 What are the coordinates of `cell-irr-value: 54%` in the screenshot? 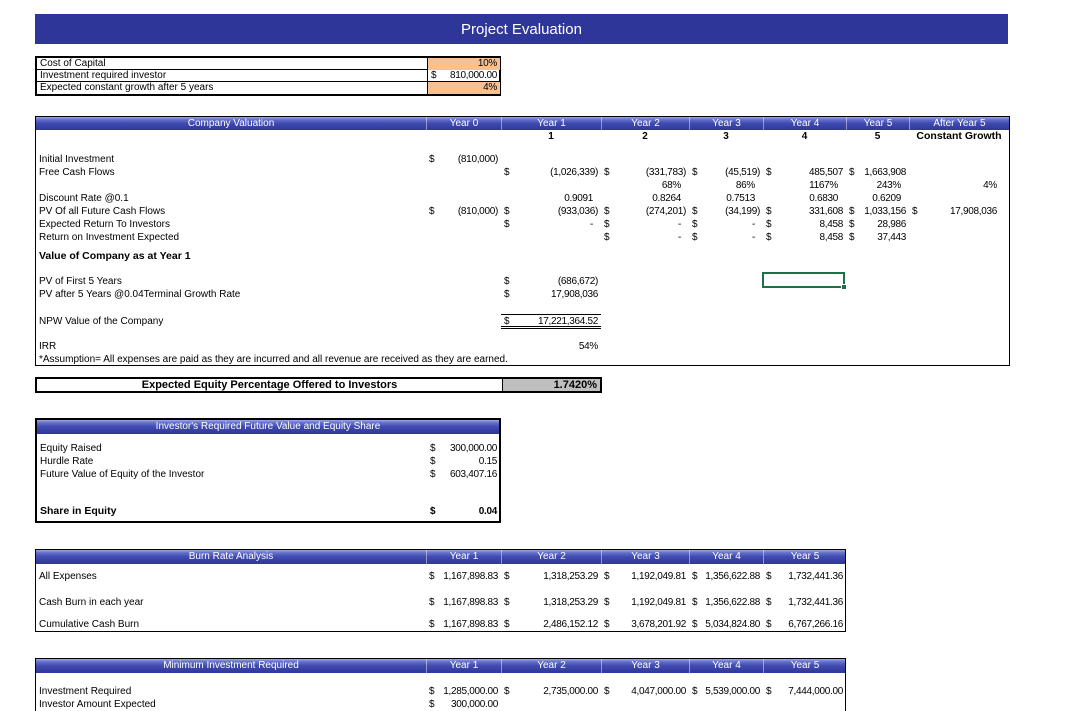 It's located at (551, 346).